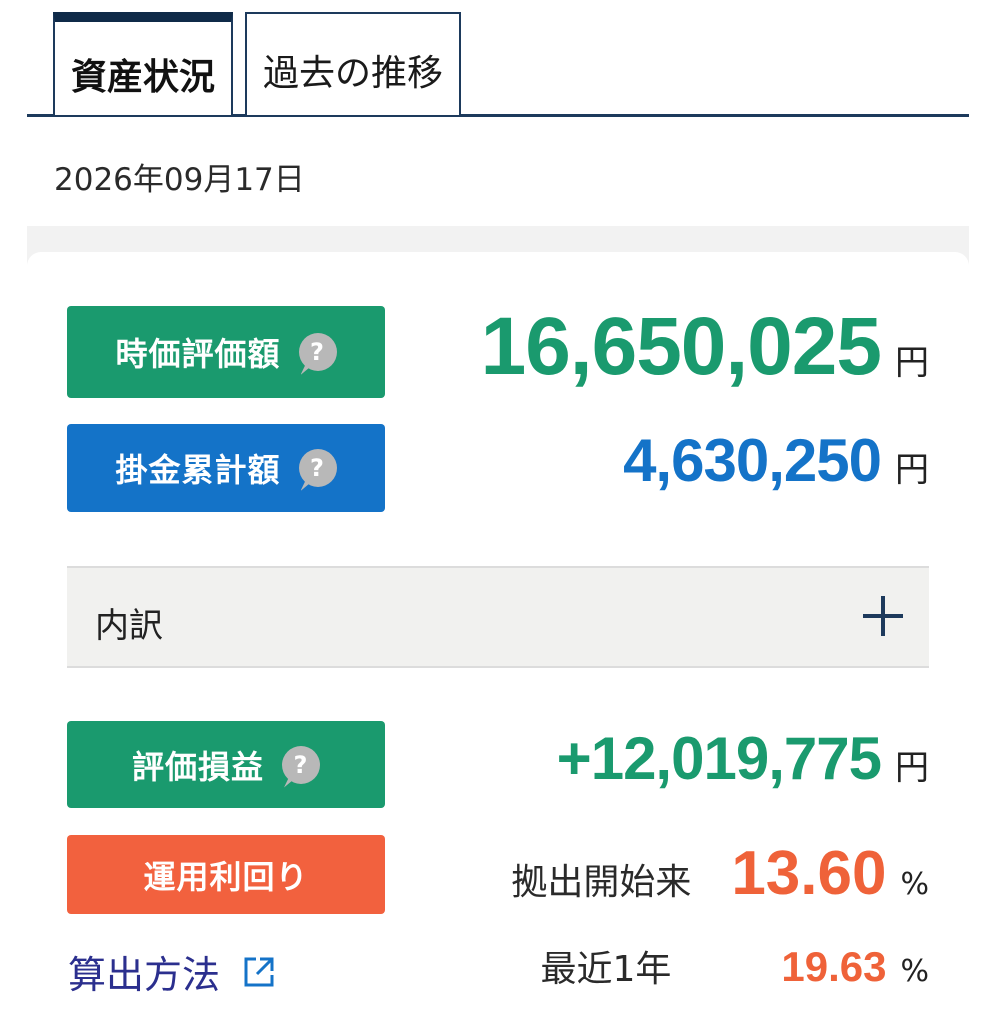  Describe the element at coordinates (809, 873) in the screenshot. I see `yield-rate-since-start: 13.60` at that location.